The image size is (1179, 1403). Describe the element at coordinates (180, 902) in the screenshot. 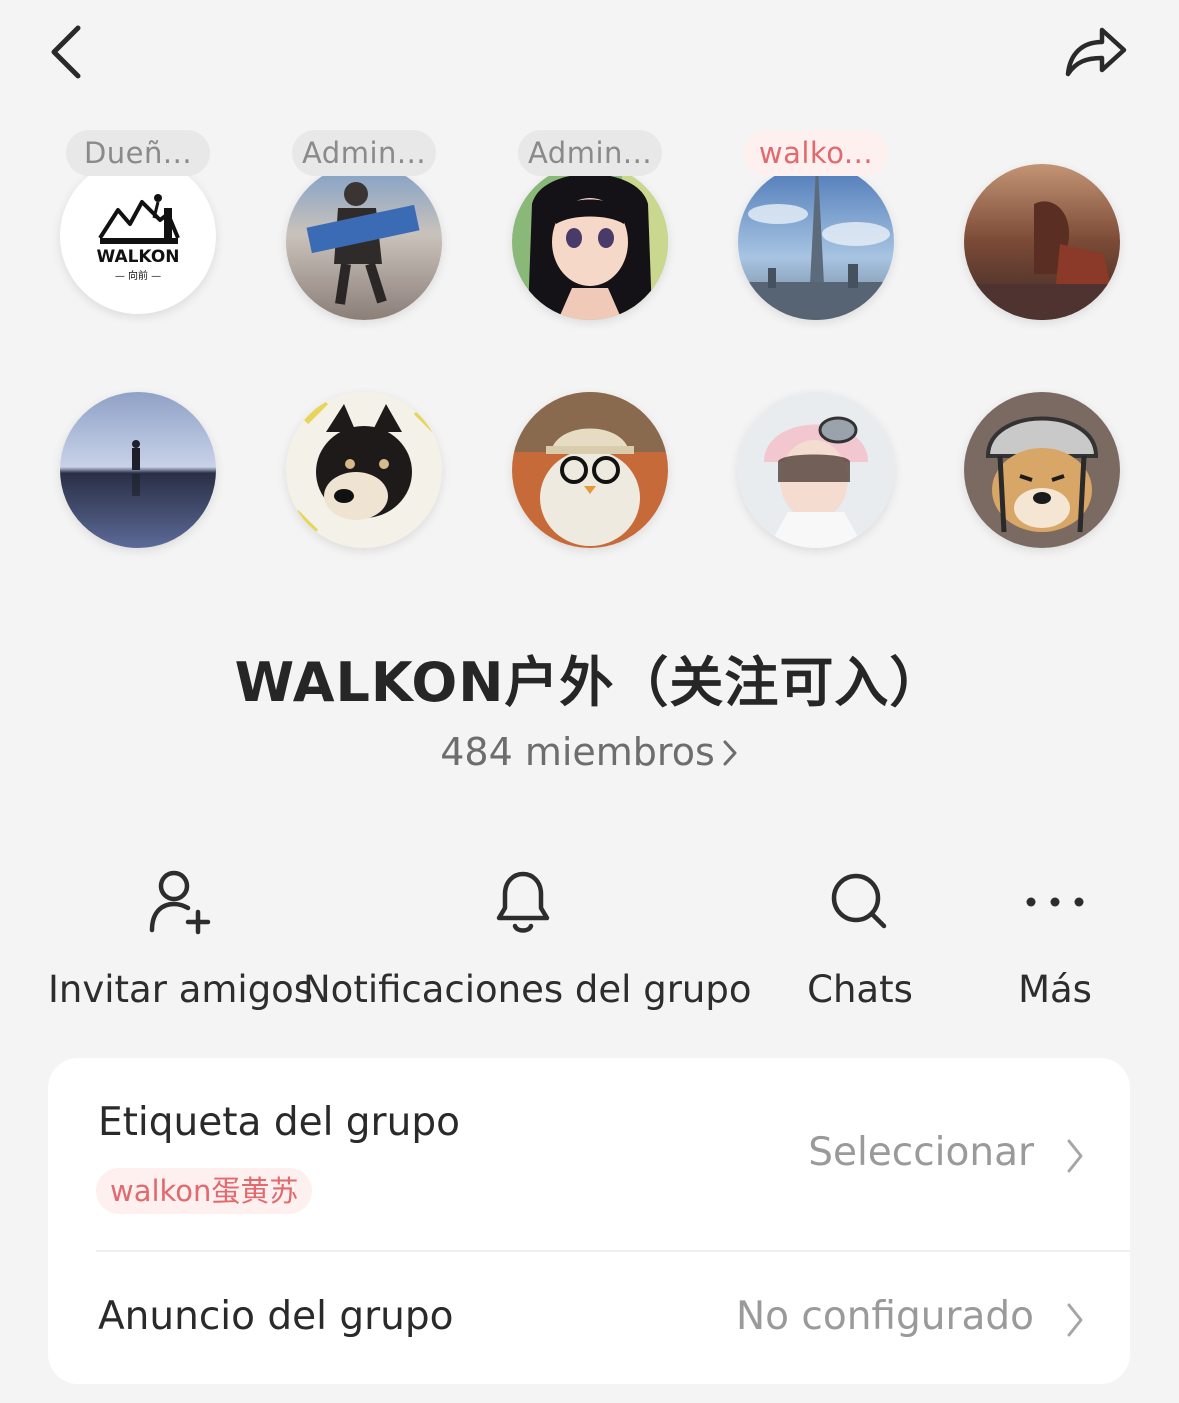

I see `add-user-icon` at that location.